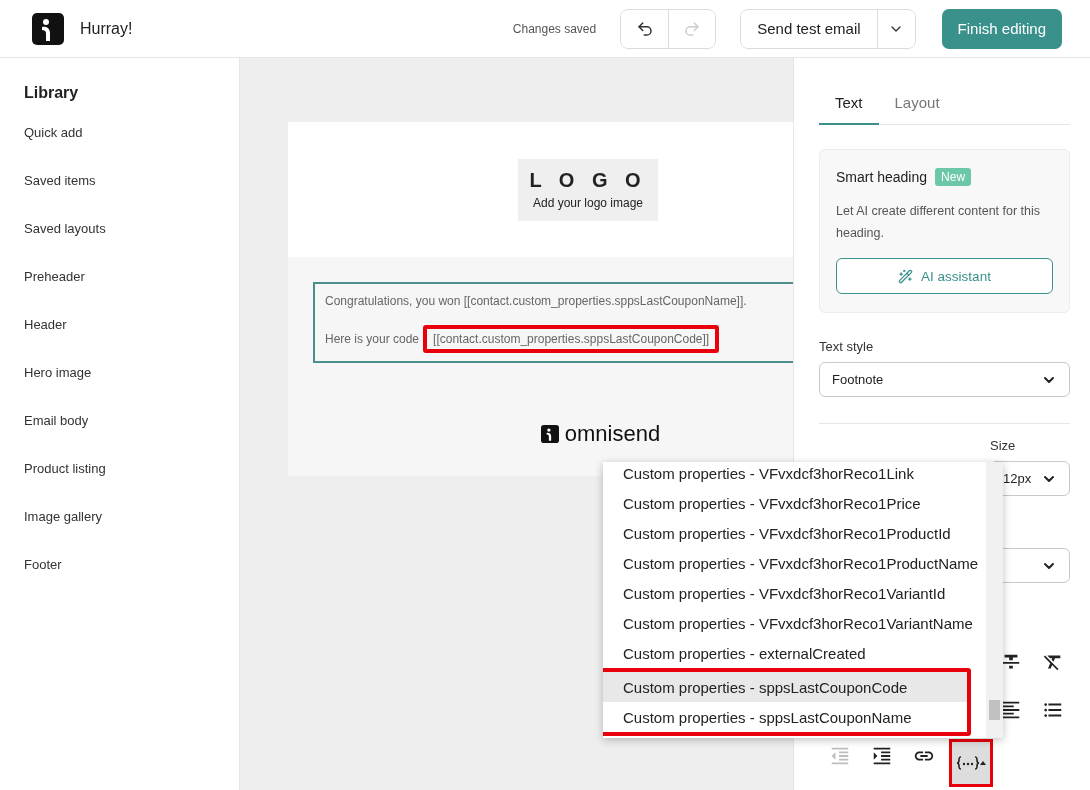  I want to click on app-title: Hurray!, so click(107, 28).